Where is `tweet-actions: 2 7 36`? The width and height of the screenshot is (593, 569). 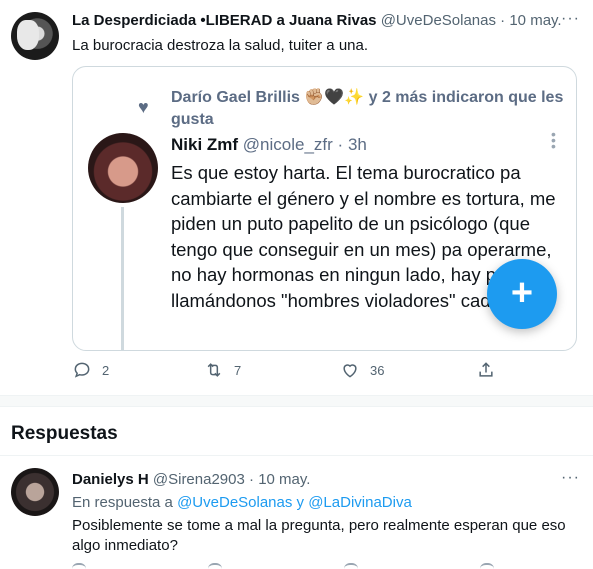
tweet-actions: 2 7 36 is located at coordinates (287, 373).